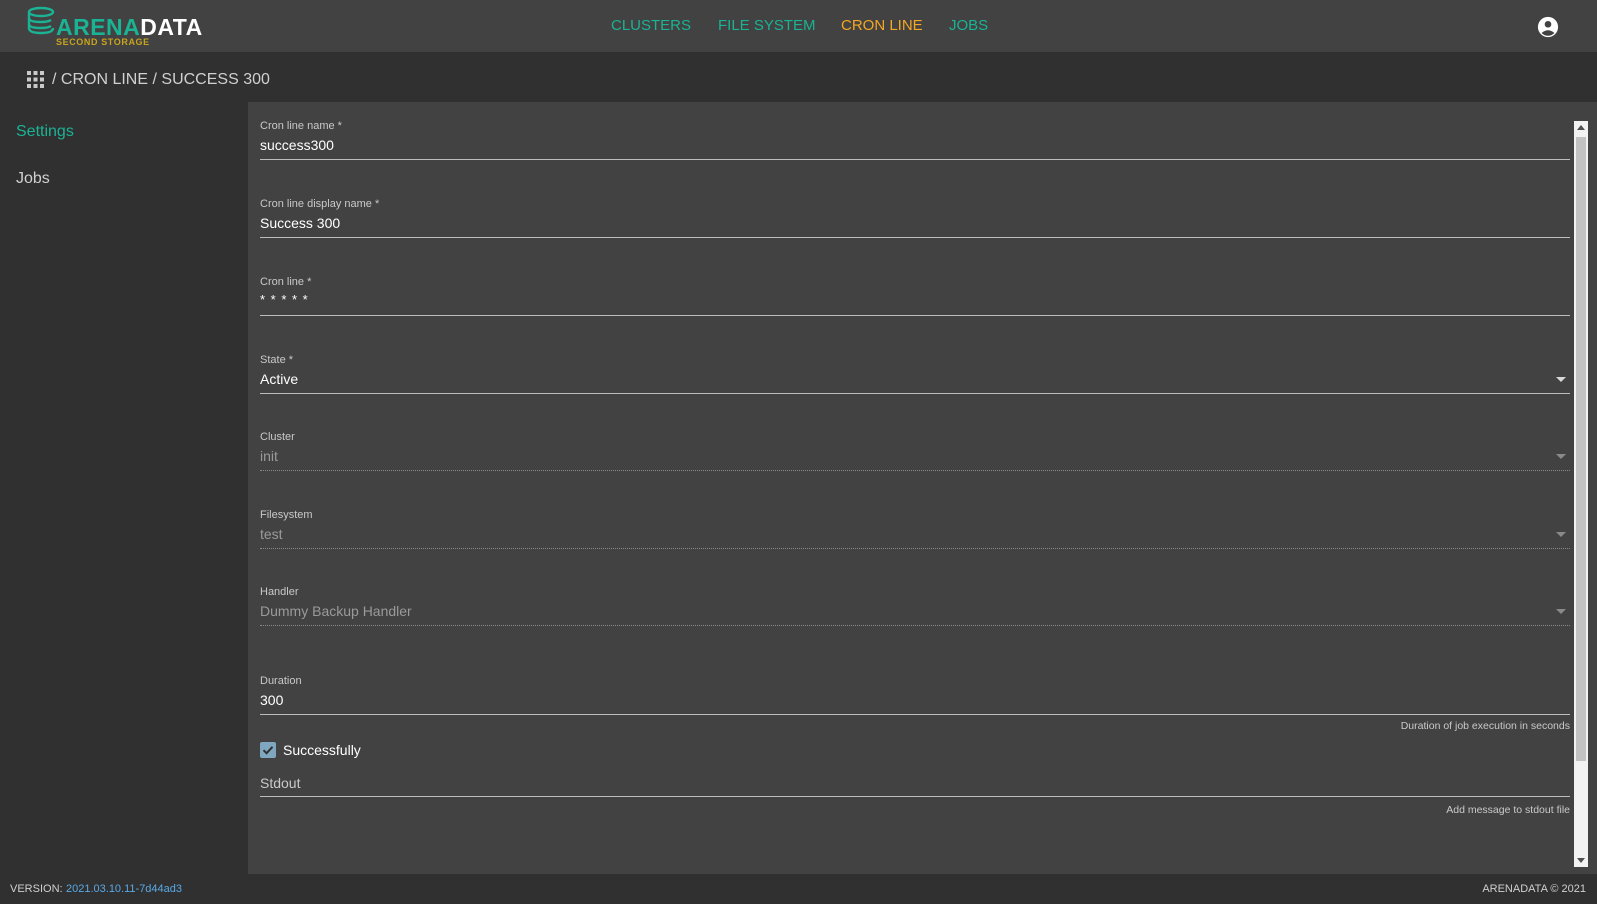  What do you see at coordinates (651, 25) in the screenshot?
I see `nav-clusters: CLUSTERS` at bounding box center [651, 25].